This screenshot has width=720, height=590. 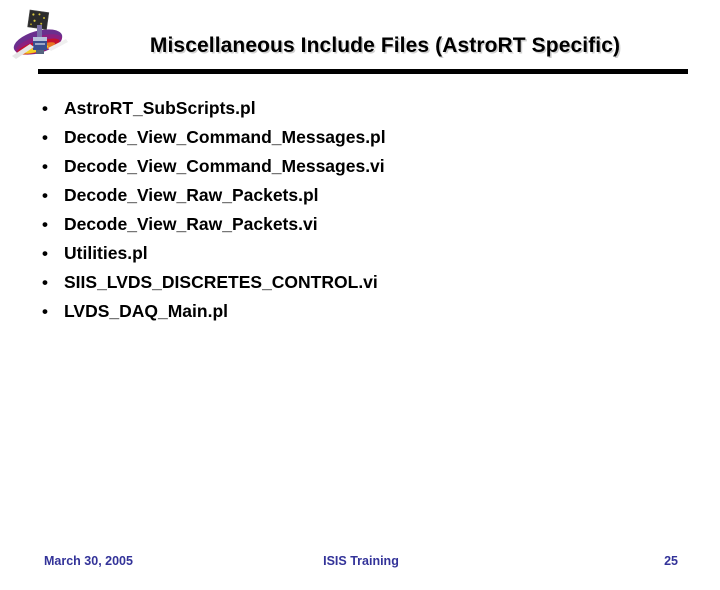 I want to click on footer-date: March 30, 2005, so click(x=88, y=561).